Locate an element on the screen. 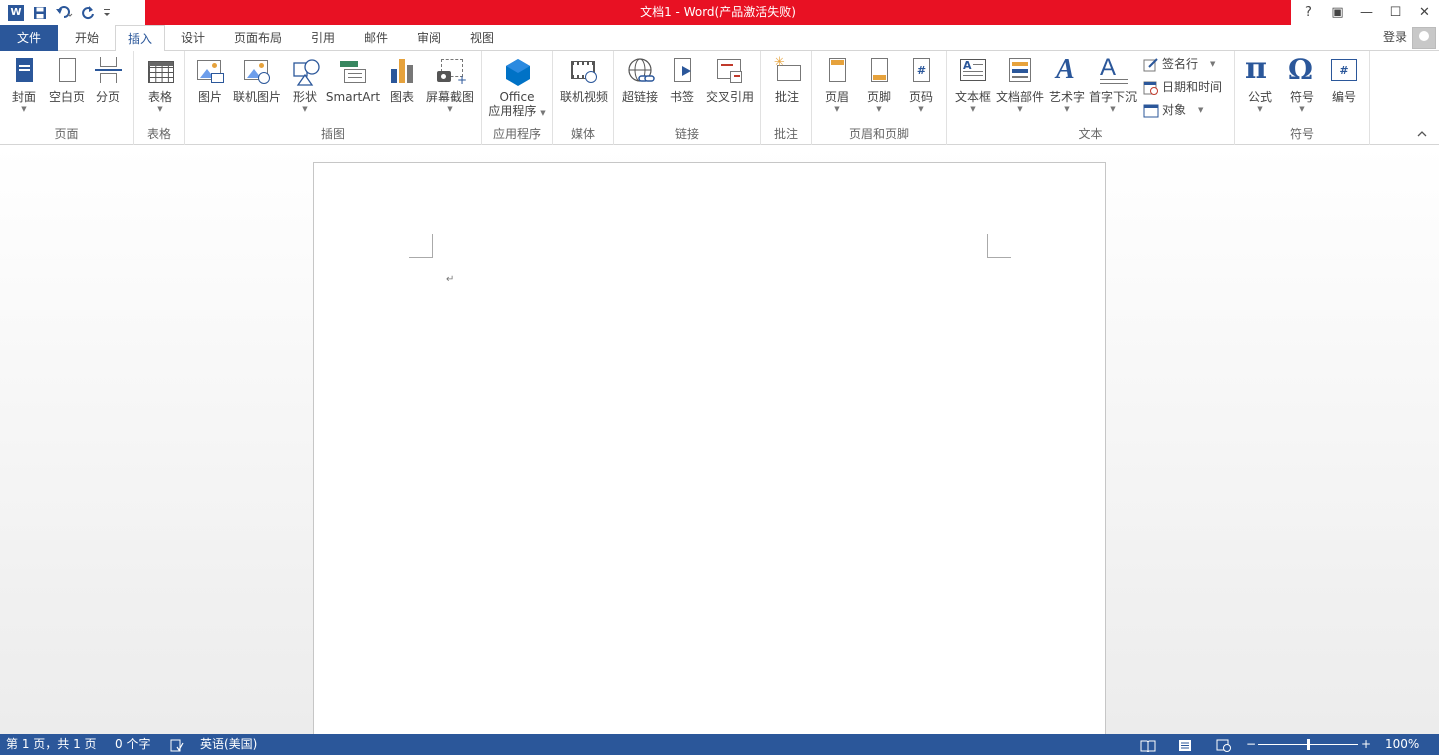 The height and width of the screenshot is (755, 1439). new-comment-button: ✳ 批注 is located at coordinates (787, 79).